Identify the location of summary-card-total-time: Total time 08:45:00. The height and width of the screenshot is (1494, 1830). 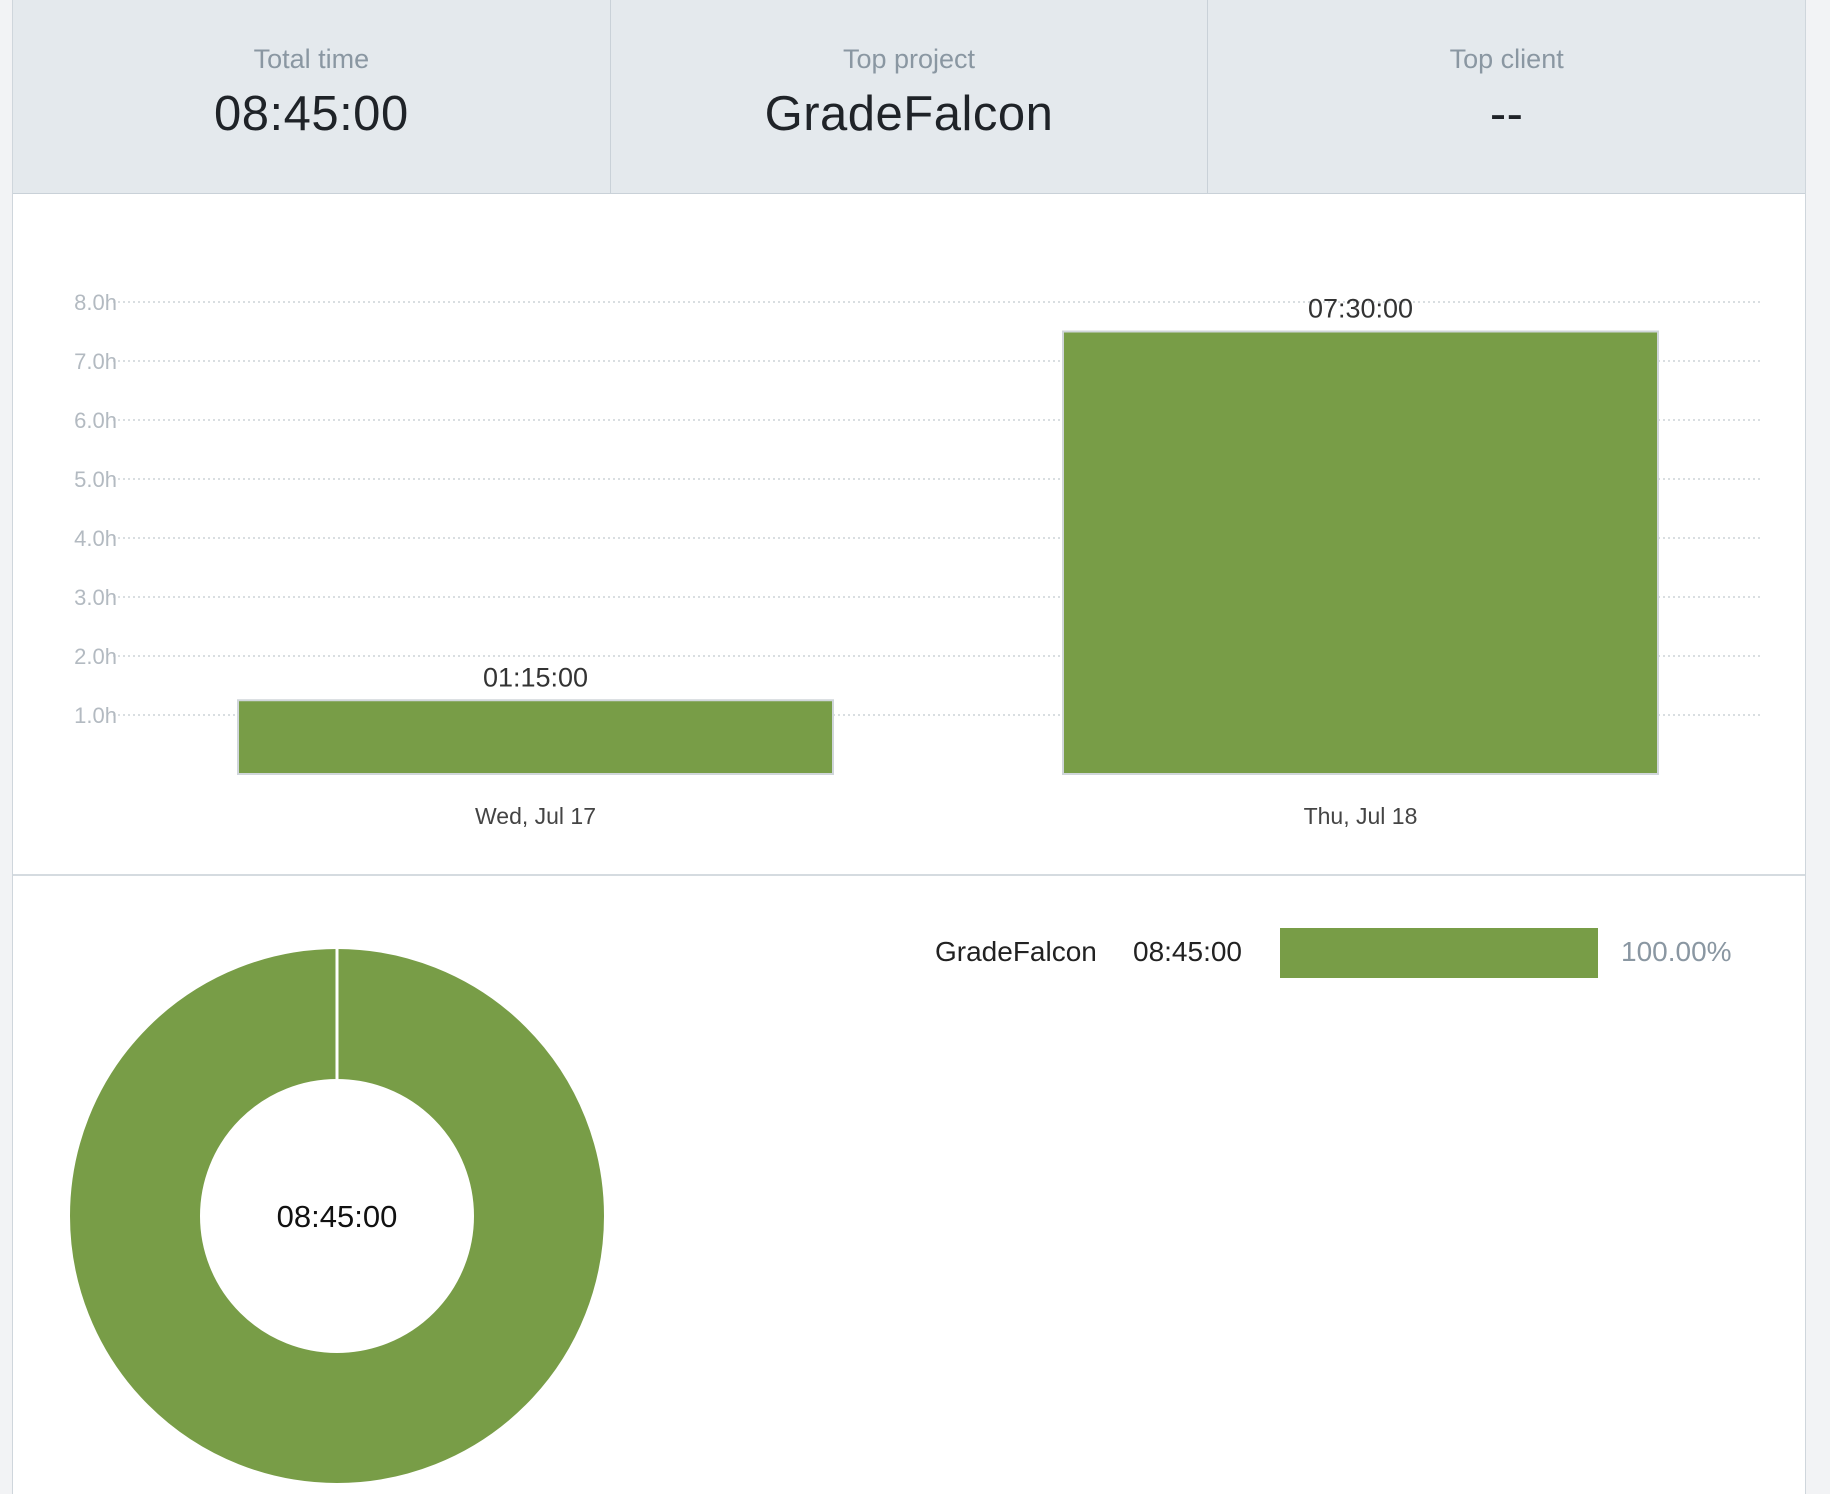
(312, 96).